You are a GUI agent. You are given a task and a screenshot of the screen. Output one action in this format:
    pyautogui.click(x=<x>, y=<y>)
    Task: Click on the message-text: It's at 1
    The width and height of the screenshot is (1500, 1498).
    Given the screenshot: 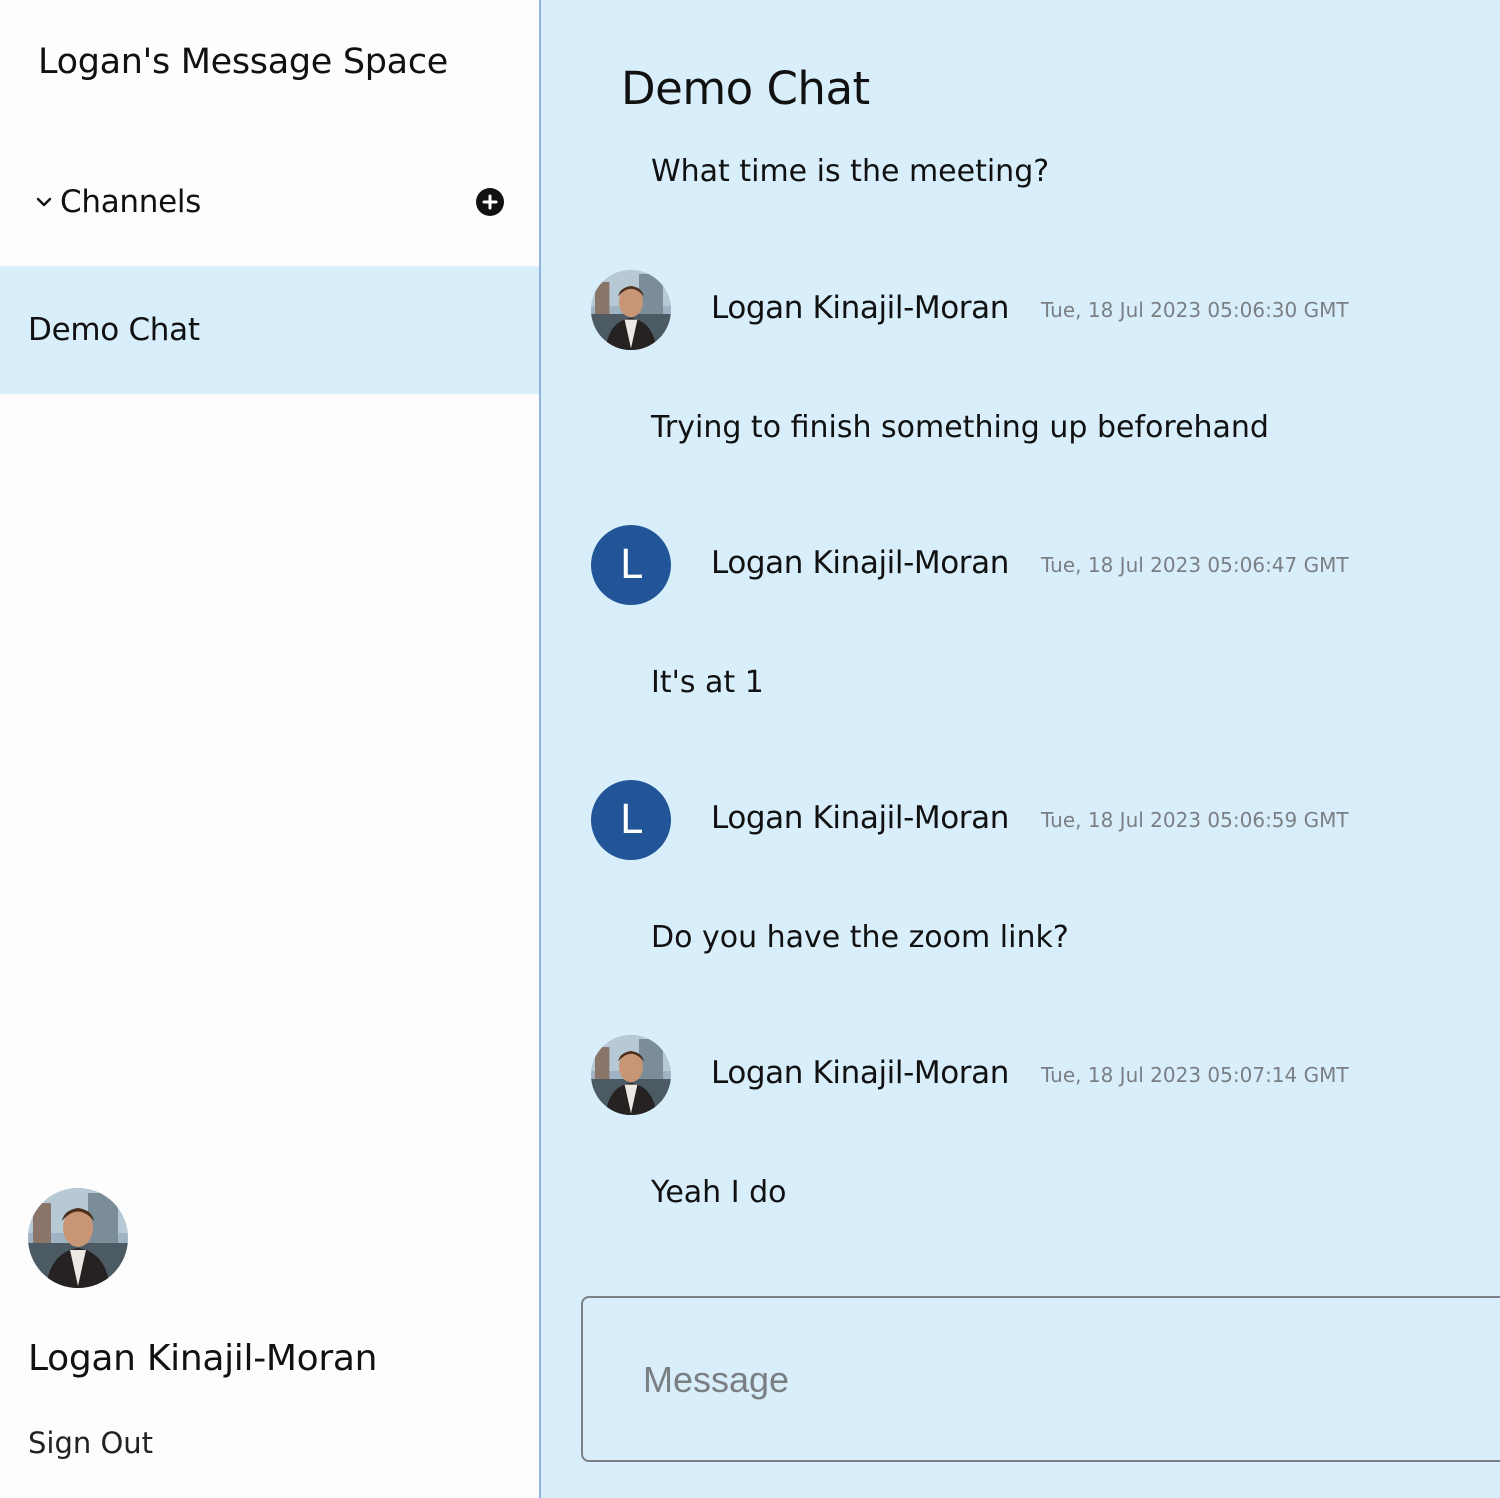 What is the action you would take?
    pyautogui.click(x=707, y=682)
    